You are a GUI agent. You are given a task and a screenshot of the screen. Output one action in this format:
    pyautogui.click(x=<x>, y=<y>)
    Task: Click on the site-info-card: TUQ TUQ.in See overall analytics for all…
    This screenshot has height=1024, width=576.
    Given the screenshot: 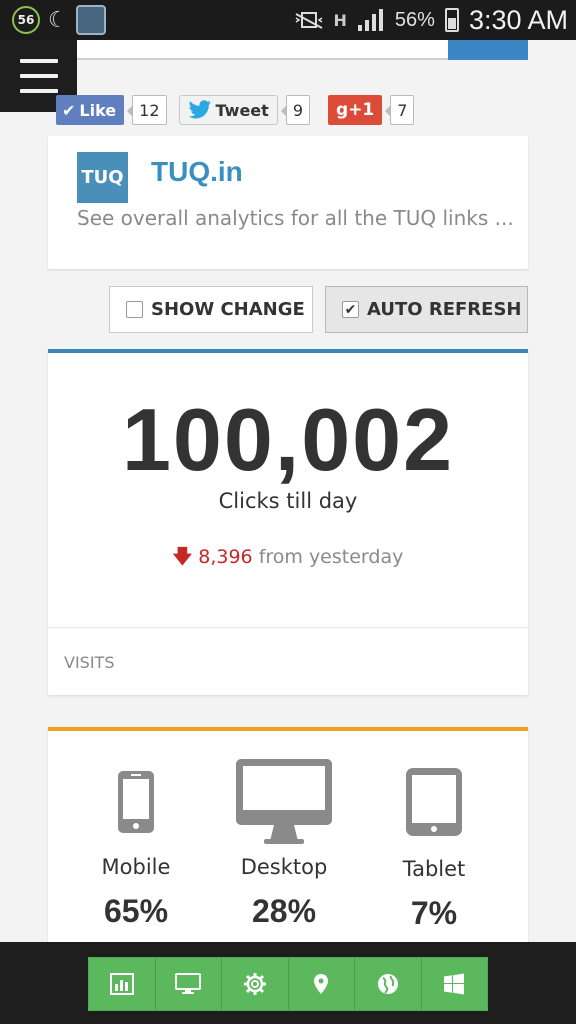 What is the action you would take?
    pyautogui.click(x=288, y=202)
    